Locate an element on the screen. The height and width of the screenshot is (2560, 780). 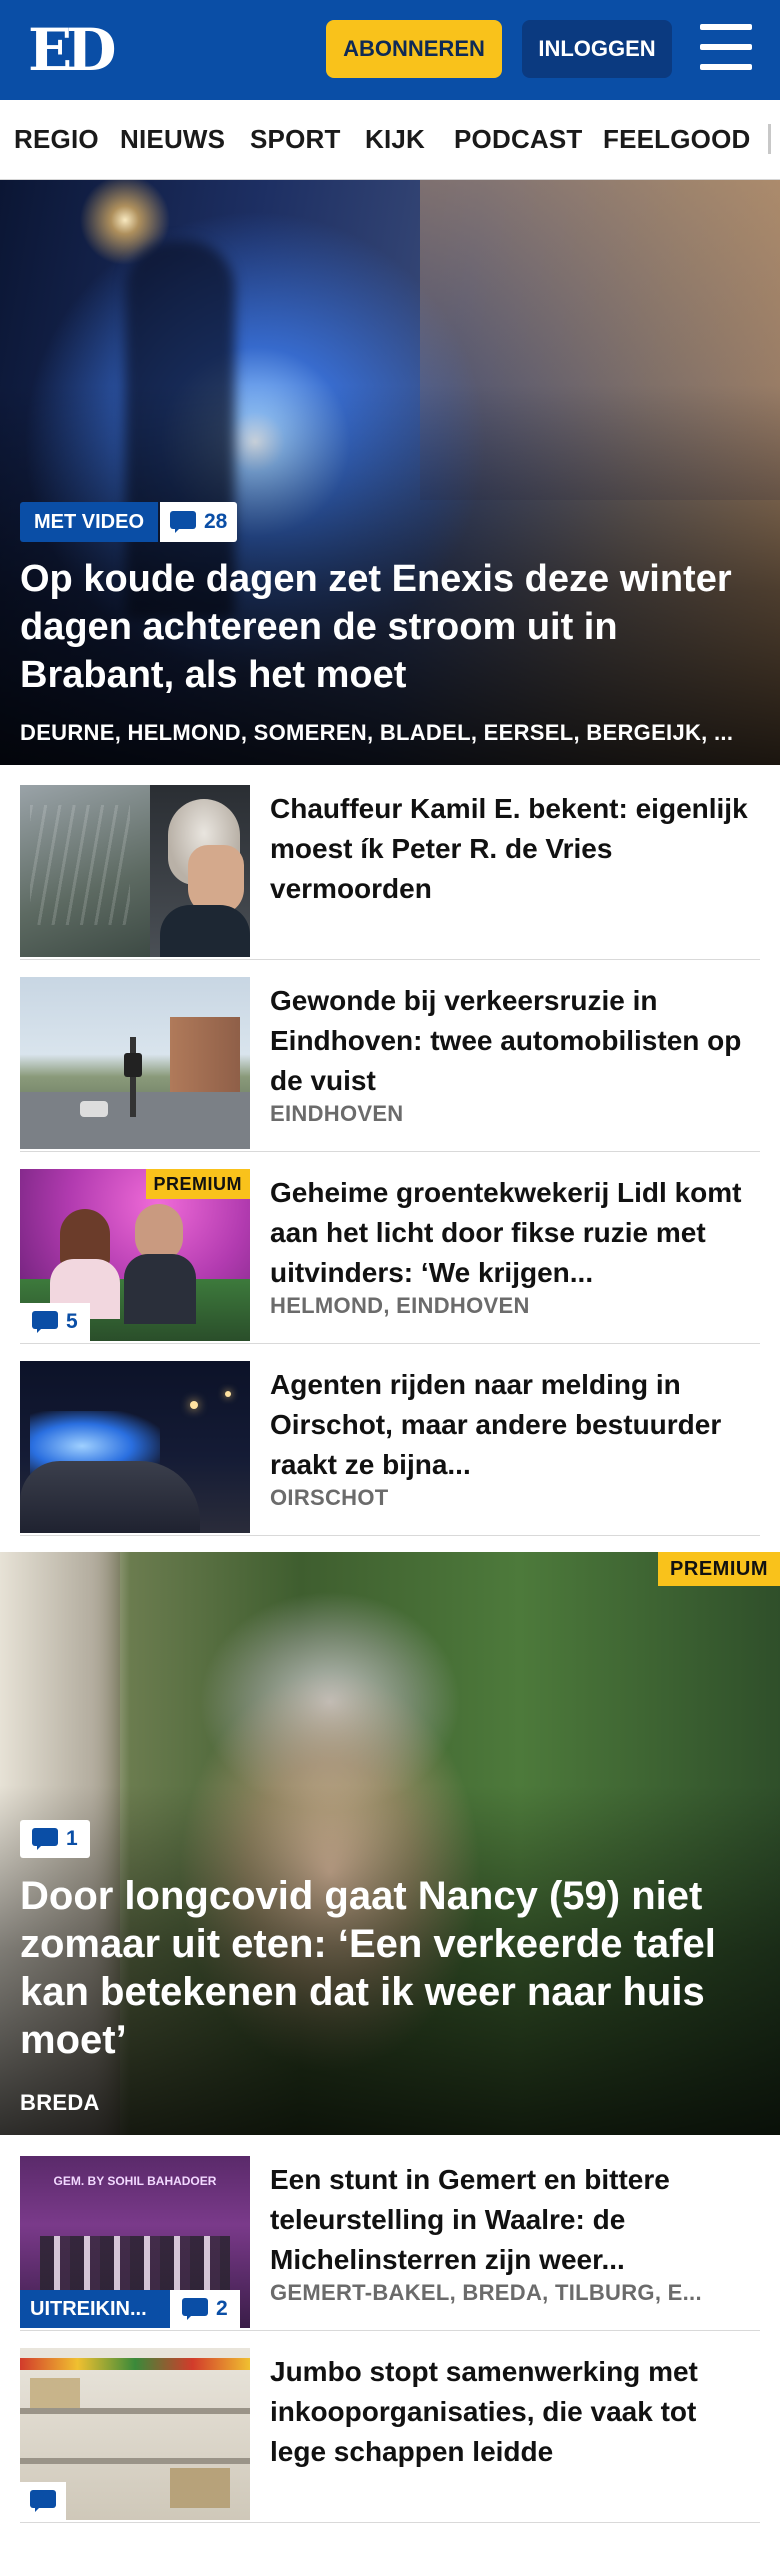
nav-item-regio: REGIO is located at coordinates (56, 139).